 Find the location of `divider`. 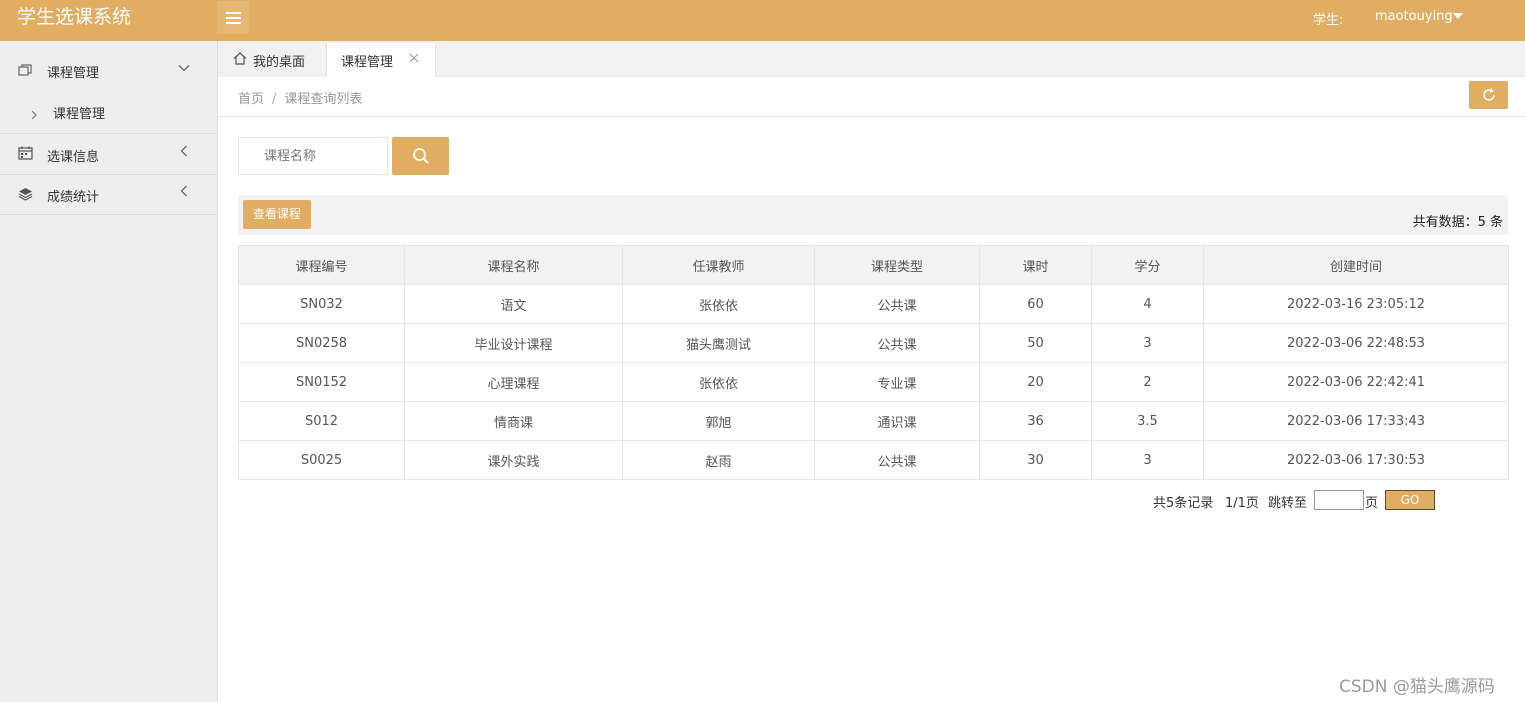

divider is located at coordinates (108, 214).